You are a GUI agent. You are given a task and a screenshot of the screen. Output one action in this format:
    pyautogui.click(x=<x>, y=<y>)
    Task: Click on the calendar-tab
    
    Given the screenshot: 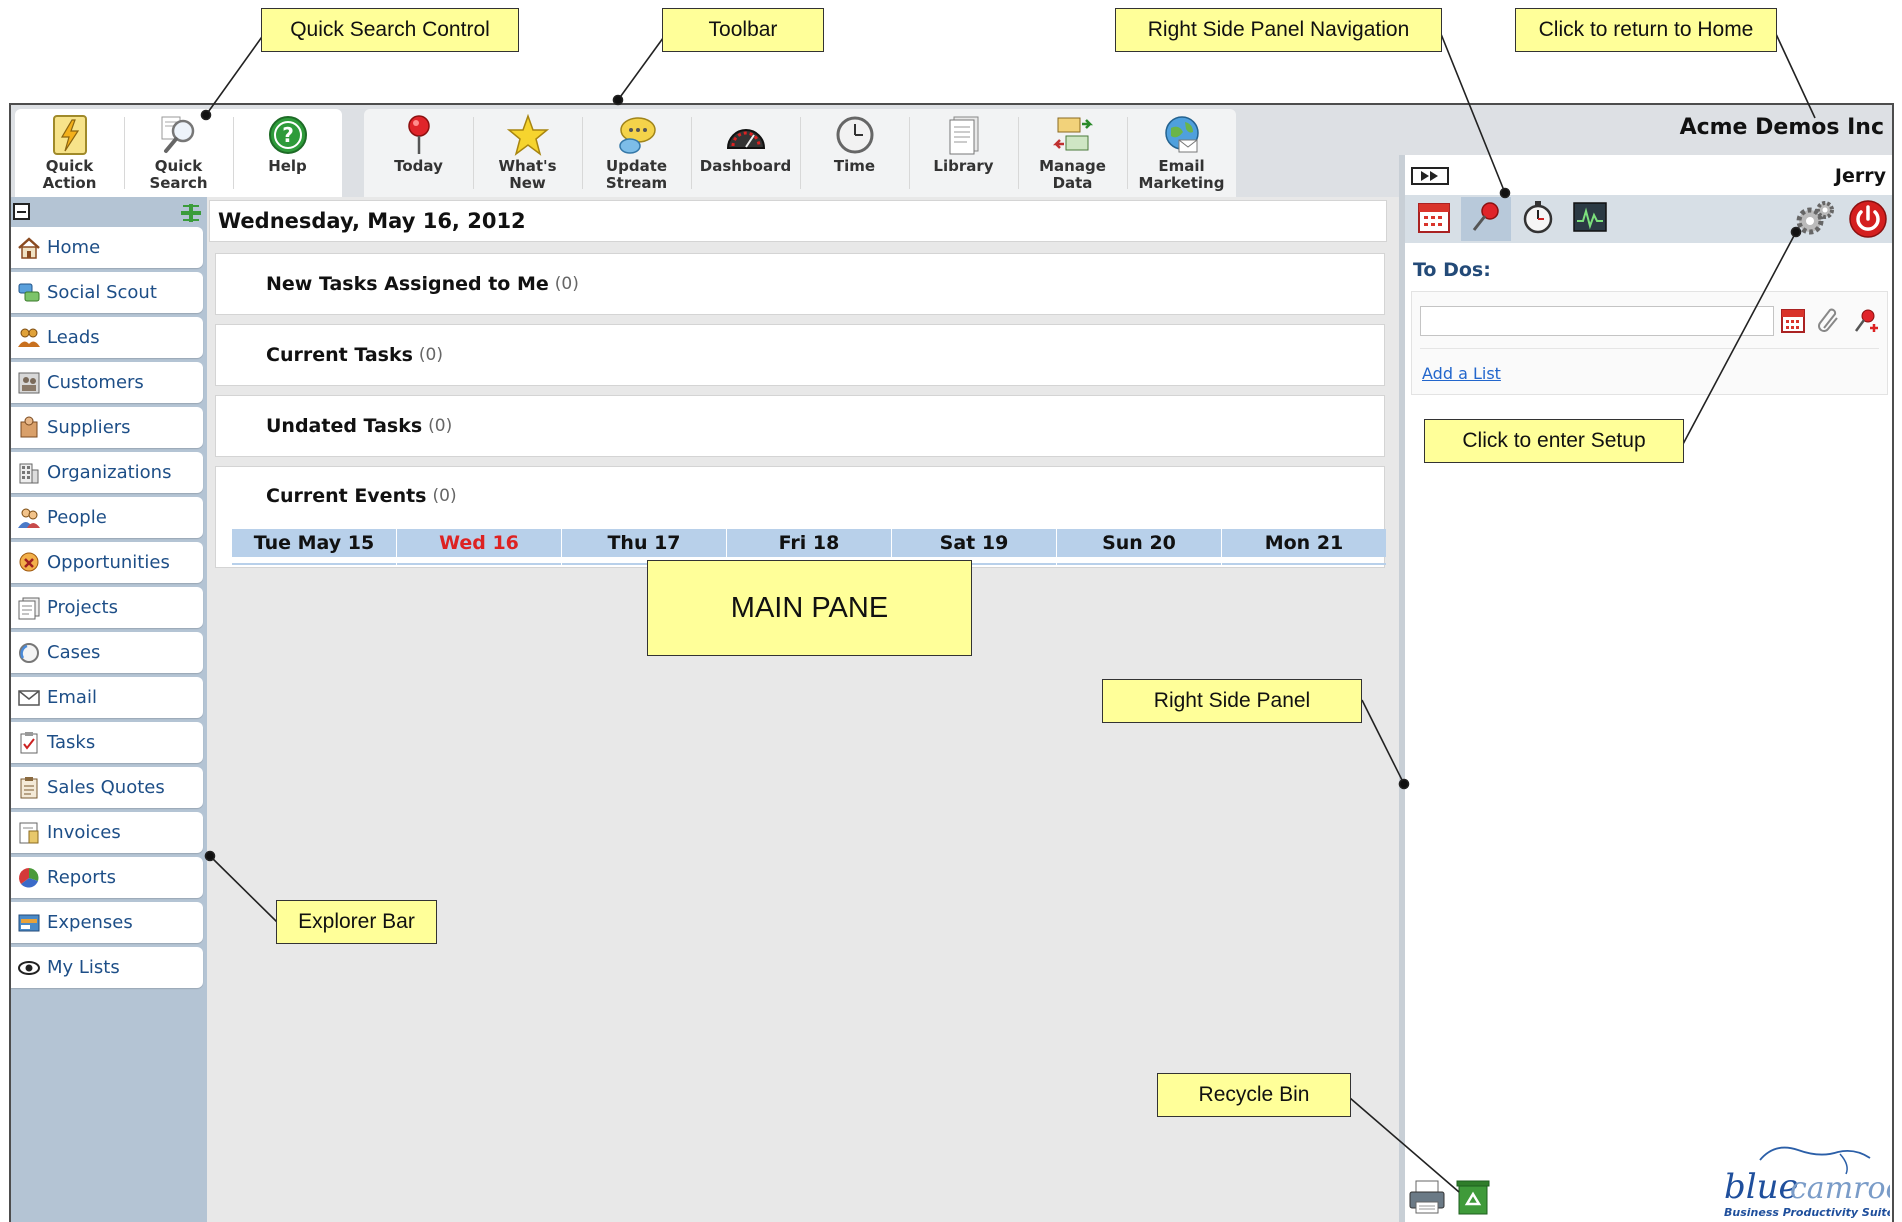 What is the action you would take?
    pyautogui.click(x=1434, y=219)
    